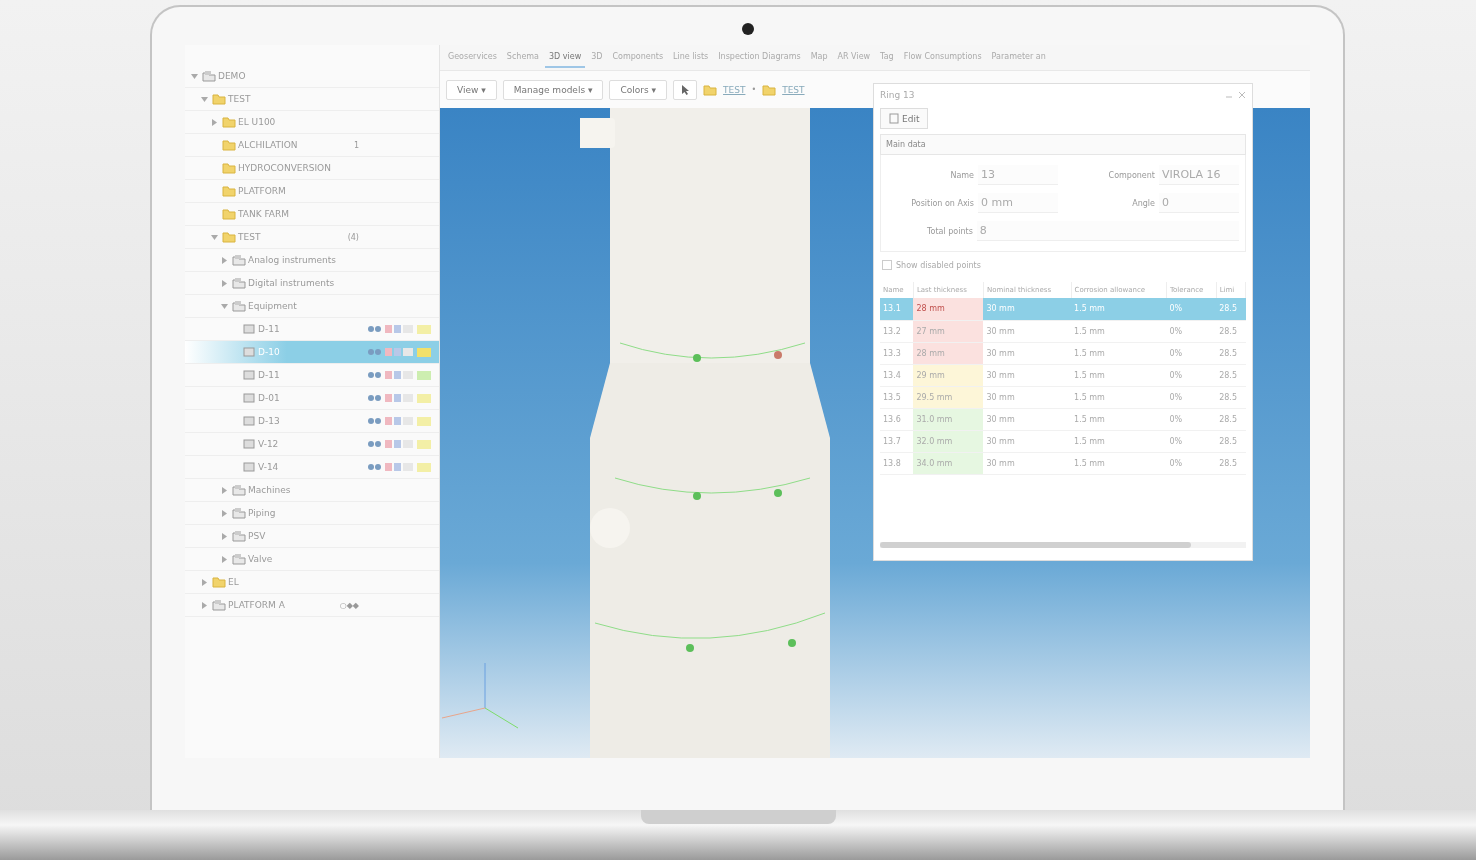 Image resolution: width=1476 pixels, height=860 pixels. I want to click on tree-label: PSV, so click(257, 536).